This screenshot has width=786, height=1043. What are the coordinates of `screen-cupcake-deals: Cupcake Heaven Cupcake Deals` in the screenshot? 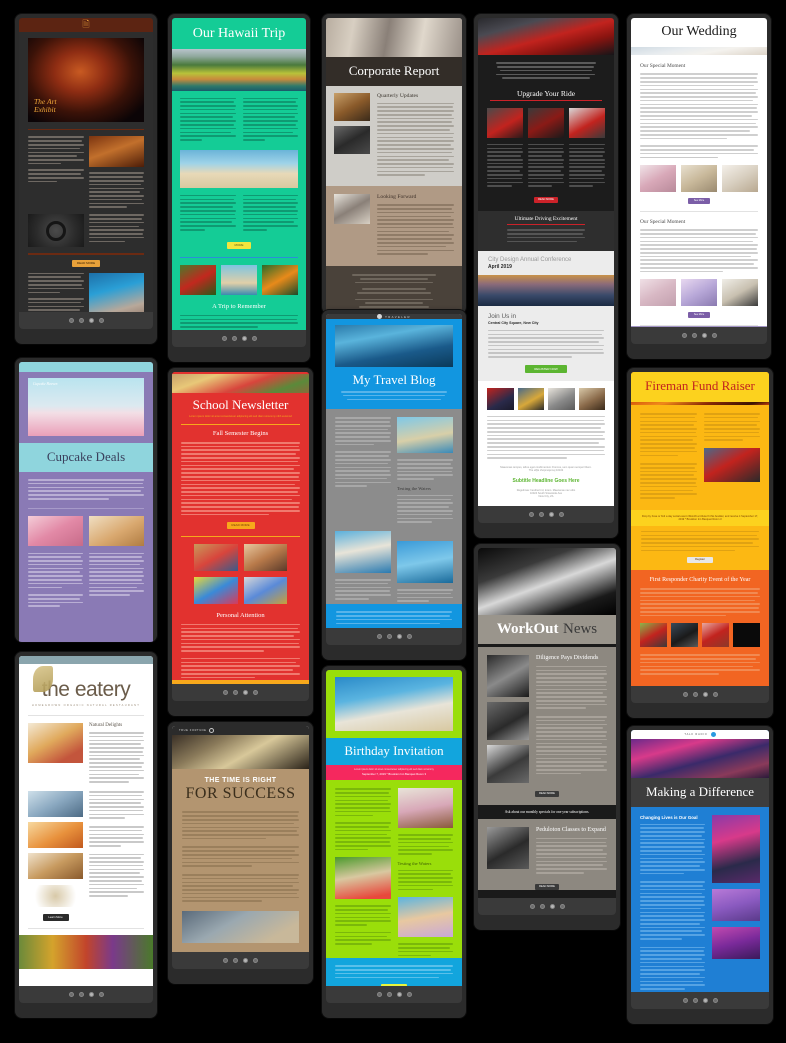 It's located at (86, 502).